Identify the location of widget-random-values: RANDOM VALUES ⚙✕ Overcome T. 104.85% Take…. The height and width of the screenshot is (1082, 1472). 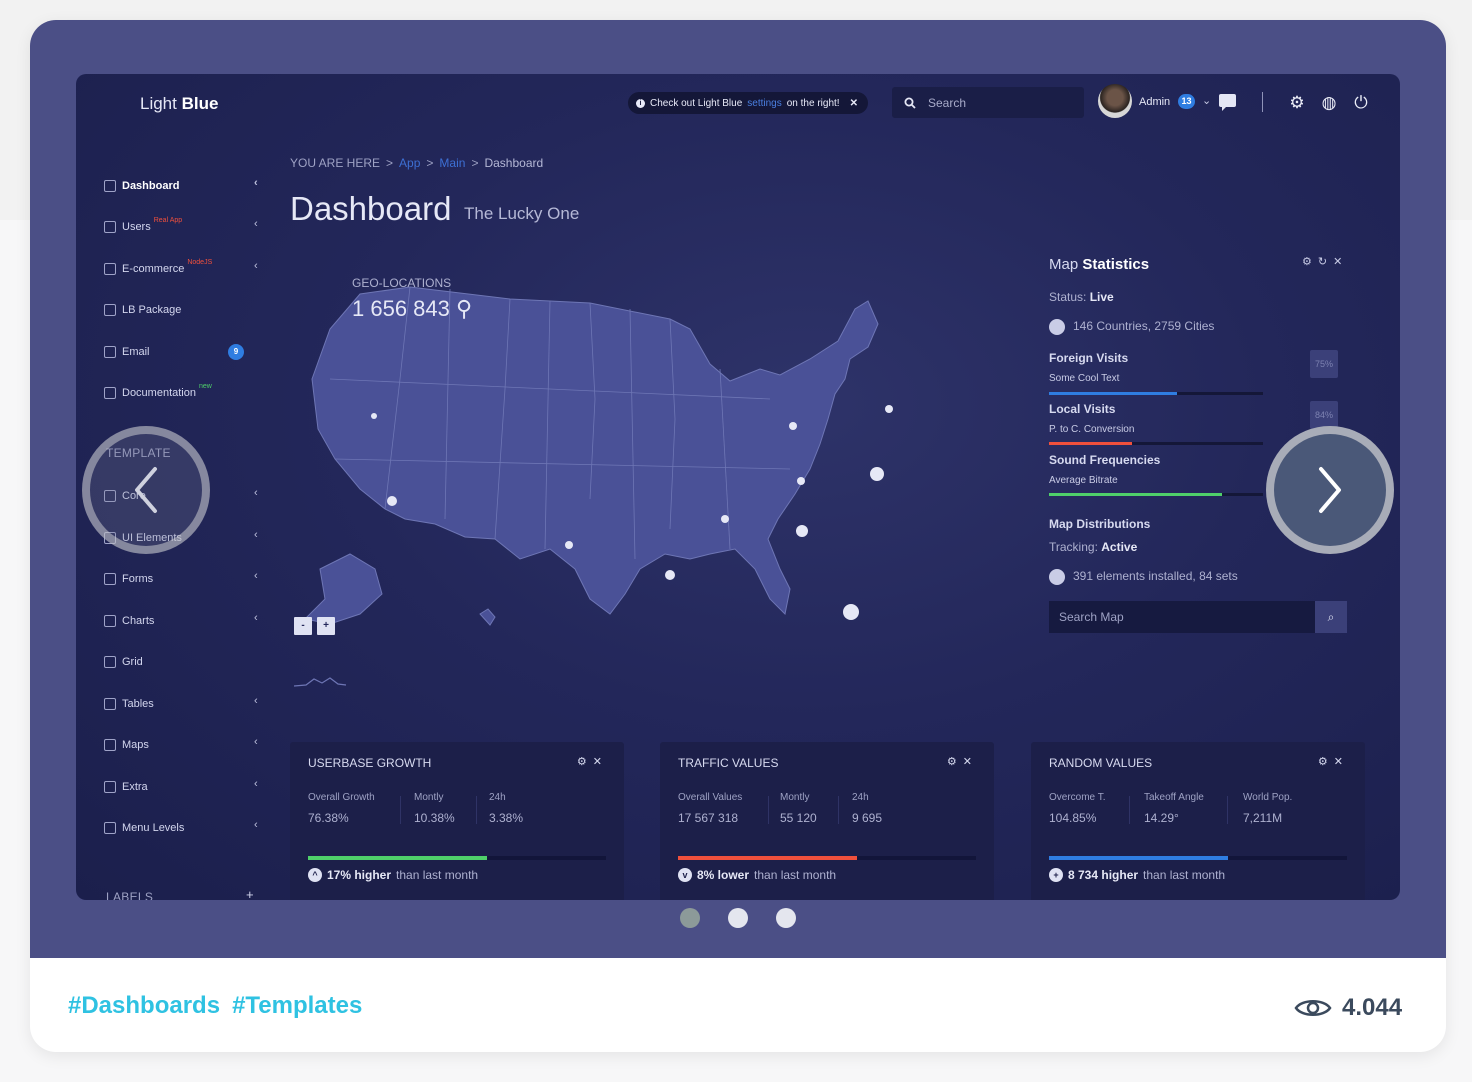
(1198, 821).